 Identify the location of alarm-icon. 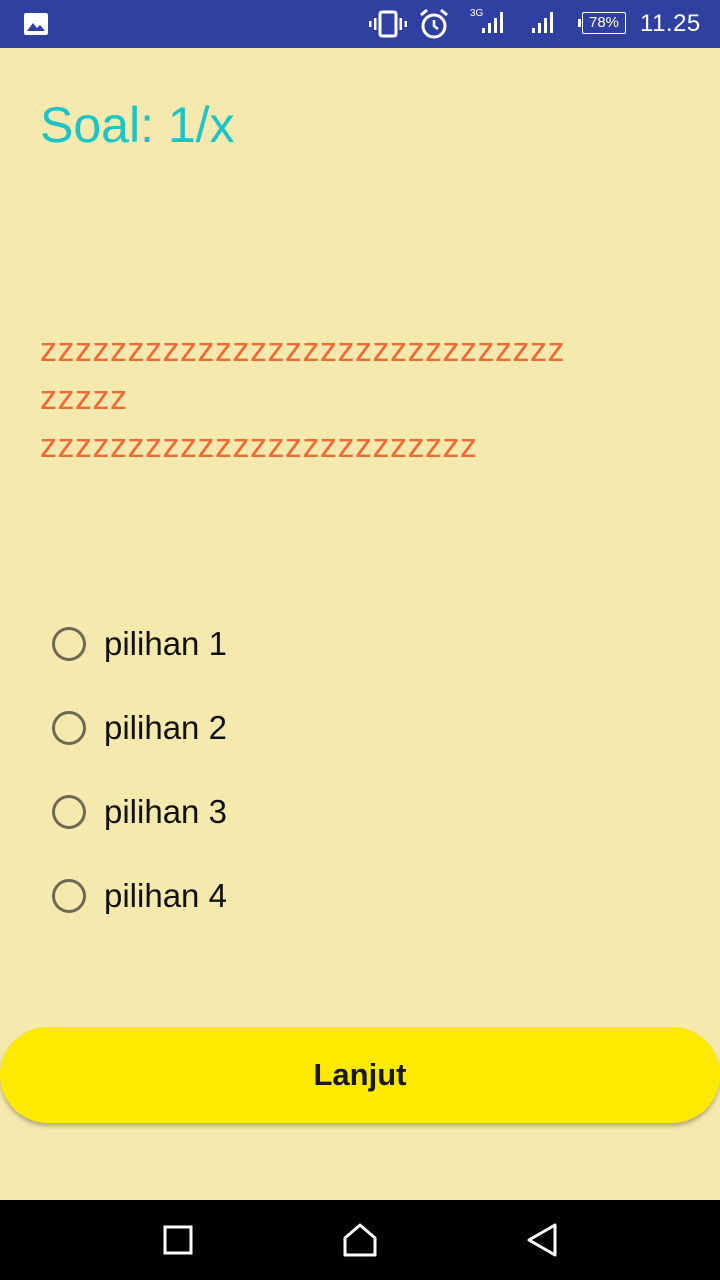
(434, 23).